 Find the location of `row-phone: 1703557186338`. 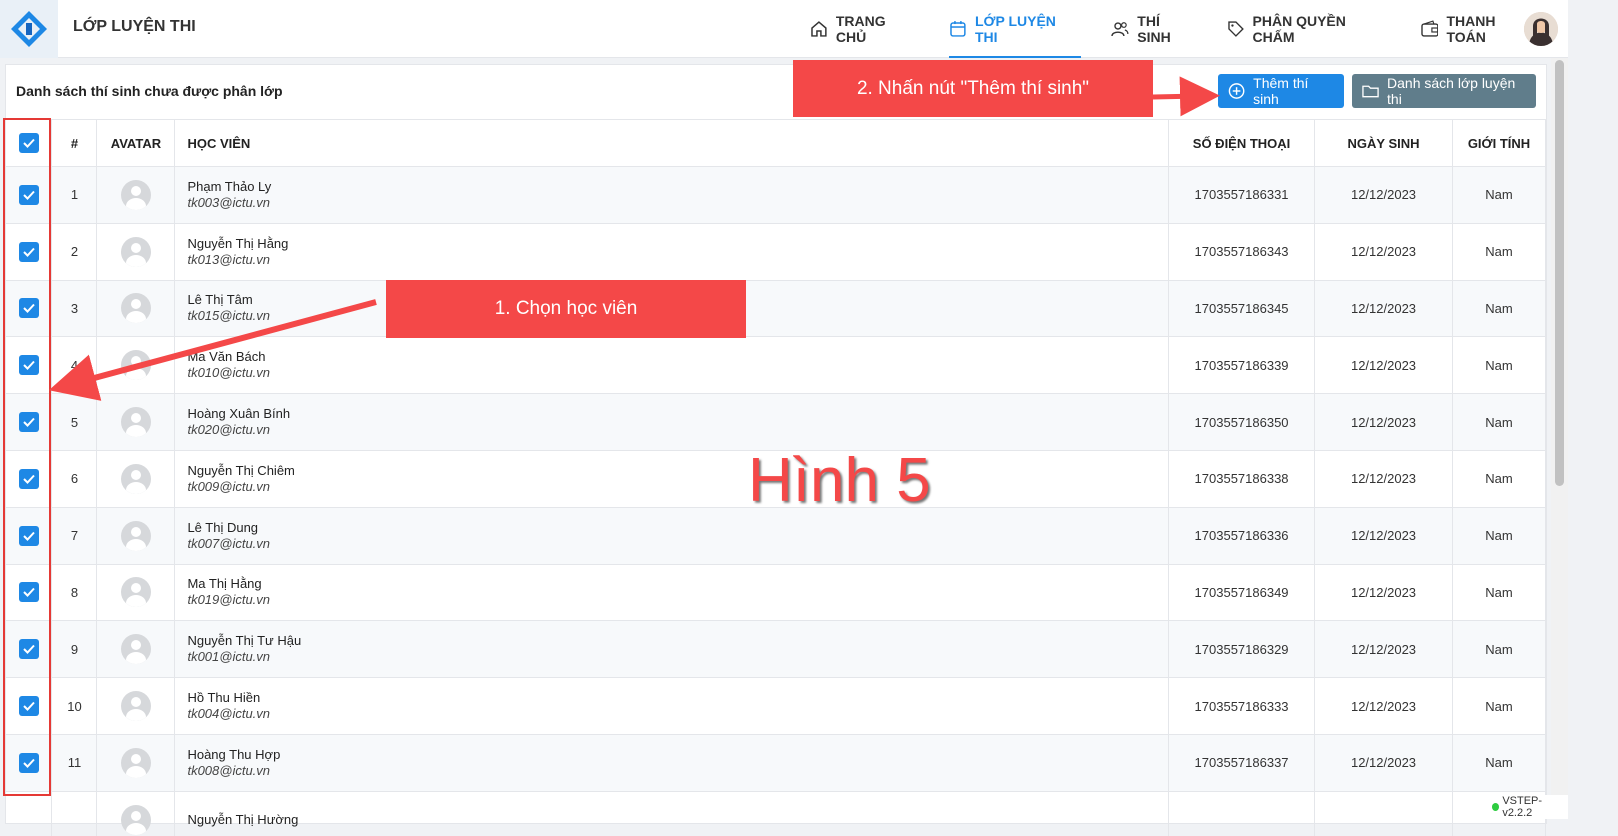

row-phone: 1703557186338 is located at coordinates (1242, 479).